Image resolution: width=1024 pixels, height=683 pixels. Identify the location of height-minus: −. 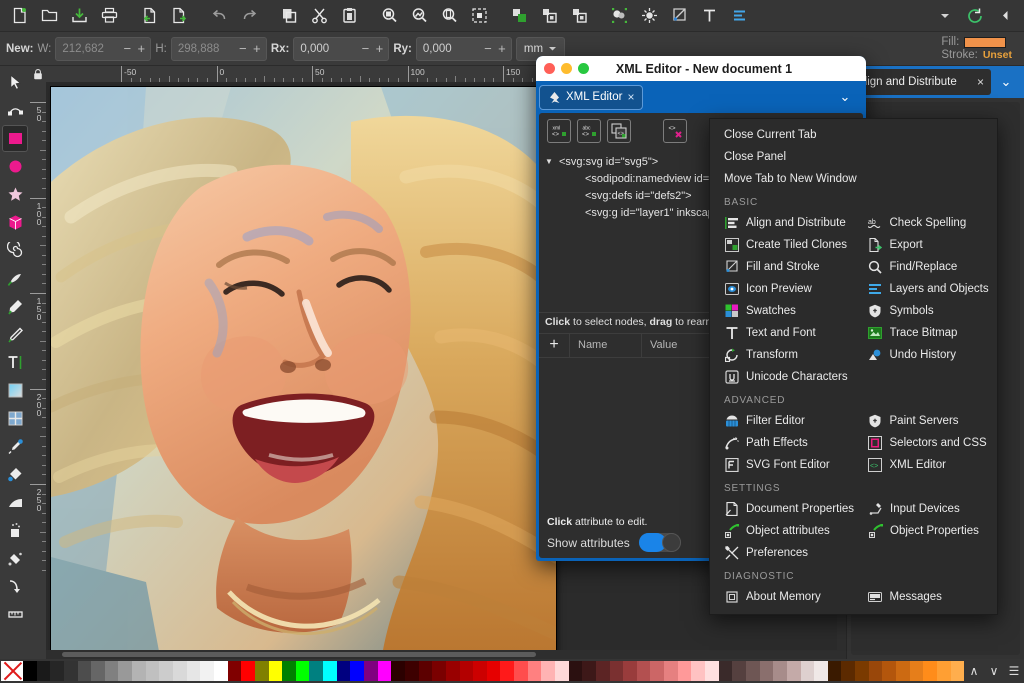
(243, 48).